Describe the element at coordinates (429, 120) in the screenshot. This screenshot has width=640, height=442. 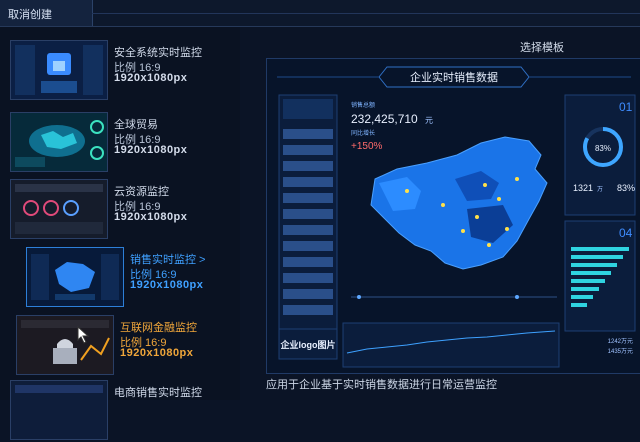
I see `total-sales-unit: 元` at that location.